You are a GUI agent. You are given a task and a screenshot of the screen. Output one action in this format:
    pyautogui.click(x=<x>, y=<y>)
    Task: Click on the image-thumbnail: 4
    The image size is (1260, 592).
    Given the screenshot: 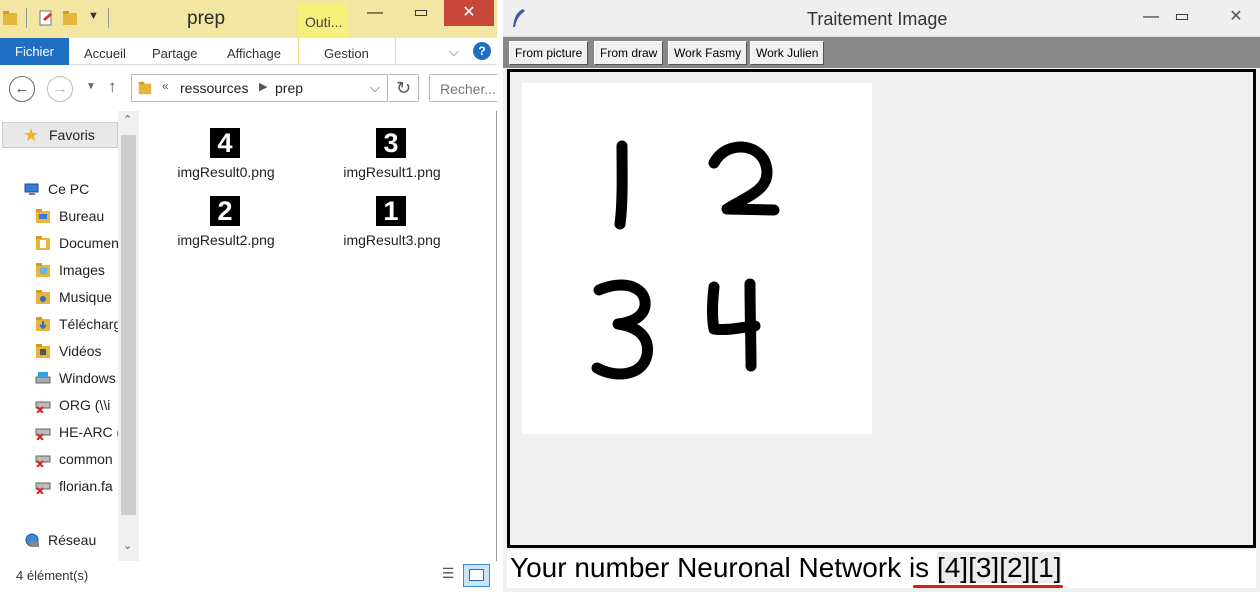 What is the action you would take?
    pyautogui.click(x=225, y=143)
    